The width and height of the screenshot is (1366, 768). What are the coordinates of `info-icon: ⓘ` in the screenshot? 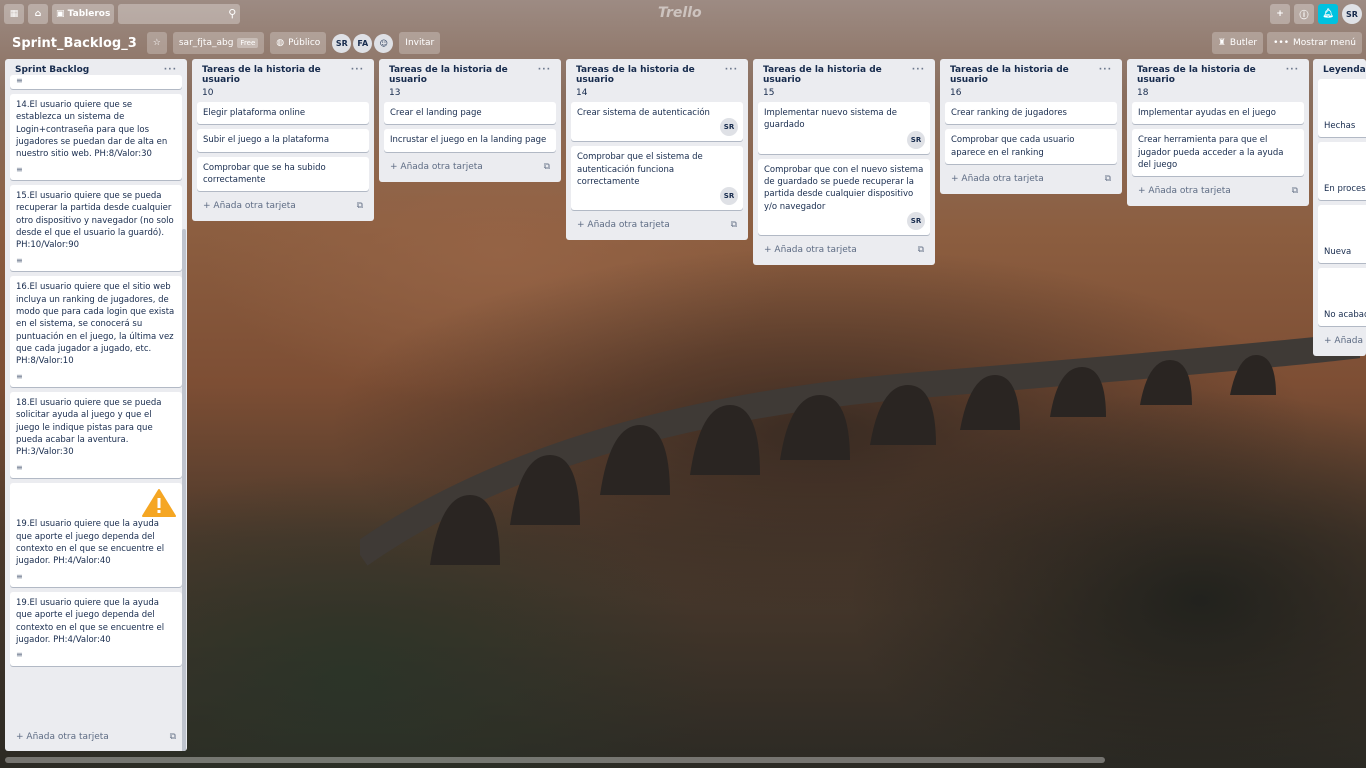 It's located at (1304, 14).